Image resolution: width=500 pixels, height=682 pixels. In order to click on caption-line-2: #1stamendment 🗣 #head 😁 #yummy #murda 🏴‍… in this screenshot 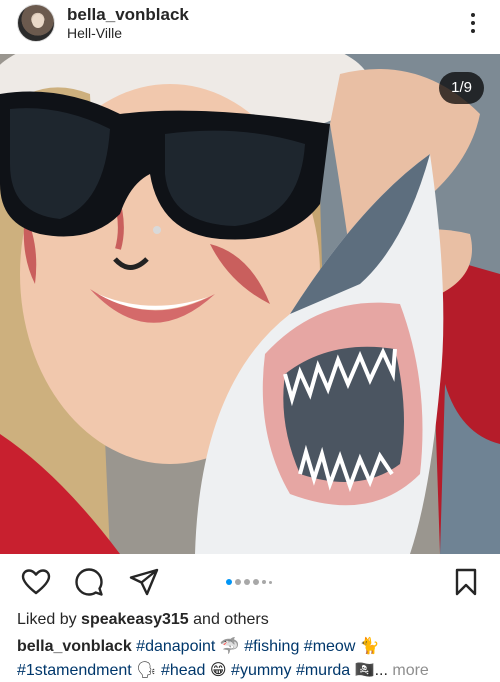, I will do `click(252, 670)`.